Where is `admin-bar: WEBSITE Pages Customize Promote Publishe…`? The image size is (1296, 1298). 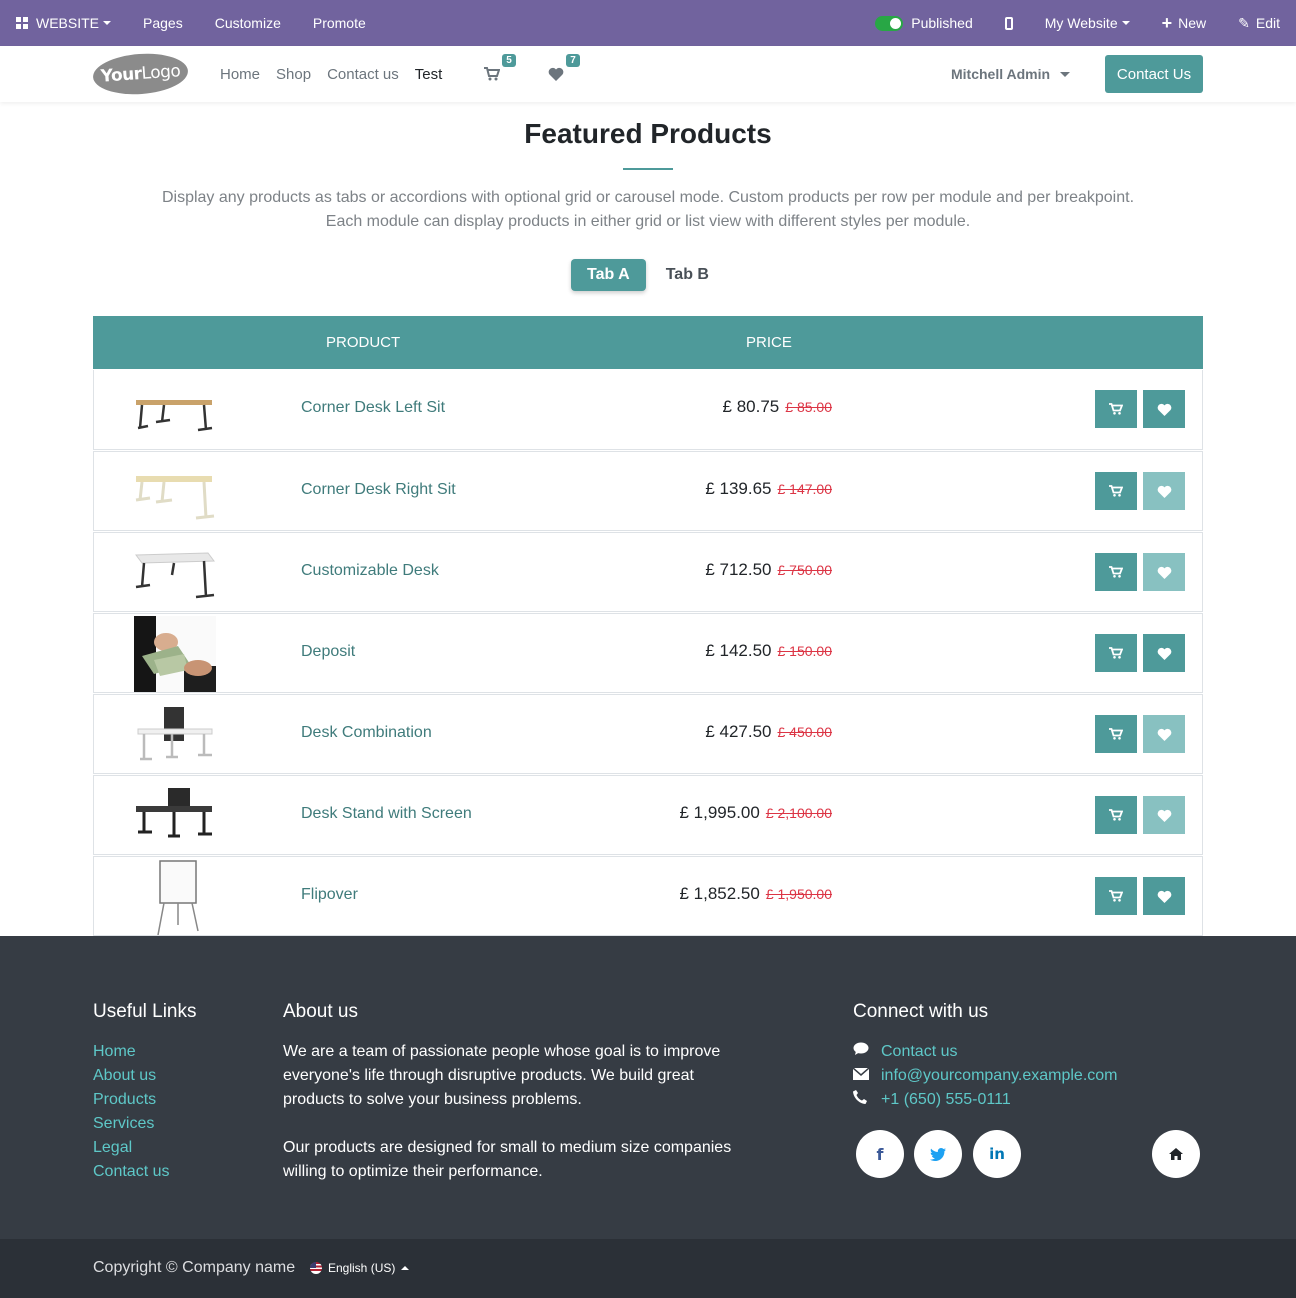
admin-bar: WEBSITE Pages Customize Promote Publishe… is located at coordinates (648, 23).